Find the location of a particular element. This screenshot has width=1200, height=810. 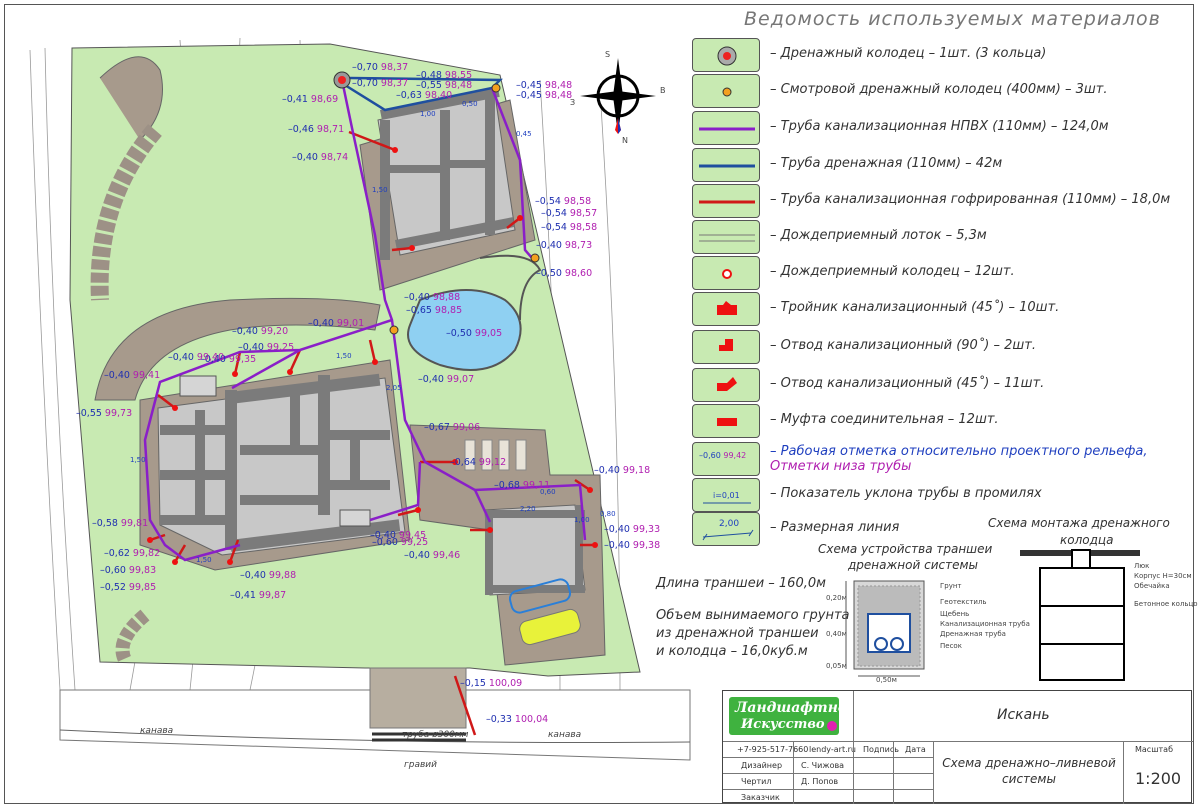

elevation-mark: –0,60 99,25 is located at coordinates (400, 542).